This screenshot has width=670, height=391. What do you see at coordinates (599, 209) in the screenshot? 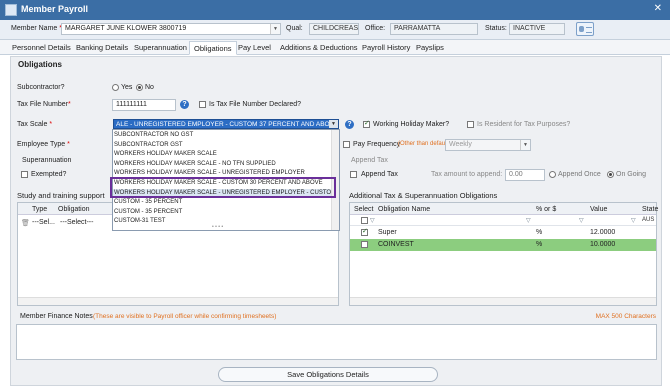
I see `col-value: Value` at bounding box center [599, 209].